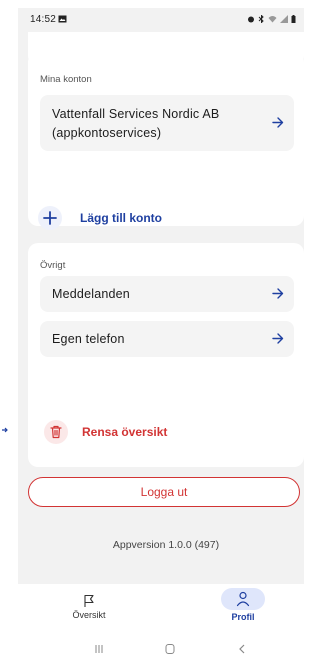 Image resolution: width=320 pixels, height=664 pixels. Describe the element at coordinates (121, 218) in the screenshot. I see `add-account-label: Lägg till konto` at that location.